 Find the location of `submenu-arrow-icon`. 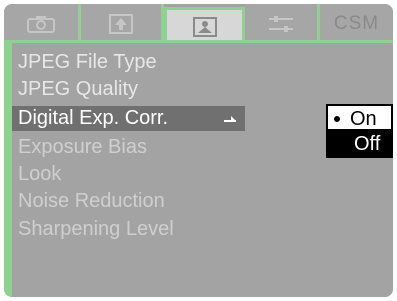

submenu-arrow-icon is located at coordinates (230, 119).